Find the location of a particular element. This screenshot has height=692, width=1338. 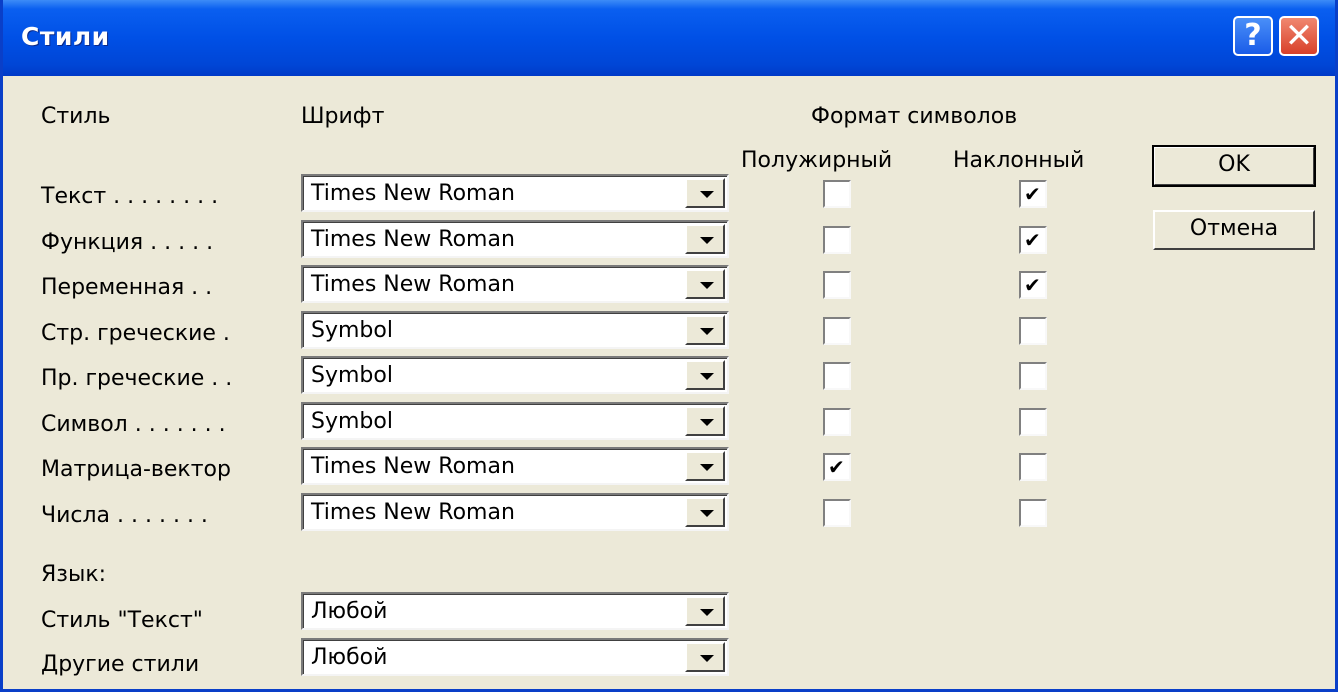

style-row-label: Числа . . . . . . . is located at coordinates (124, 515).